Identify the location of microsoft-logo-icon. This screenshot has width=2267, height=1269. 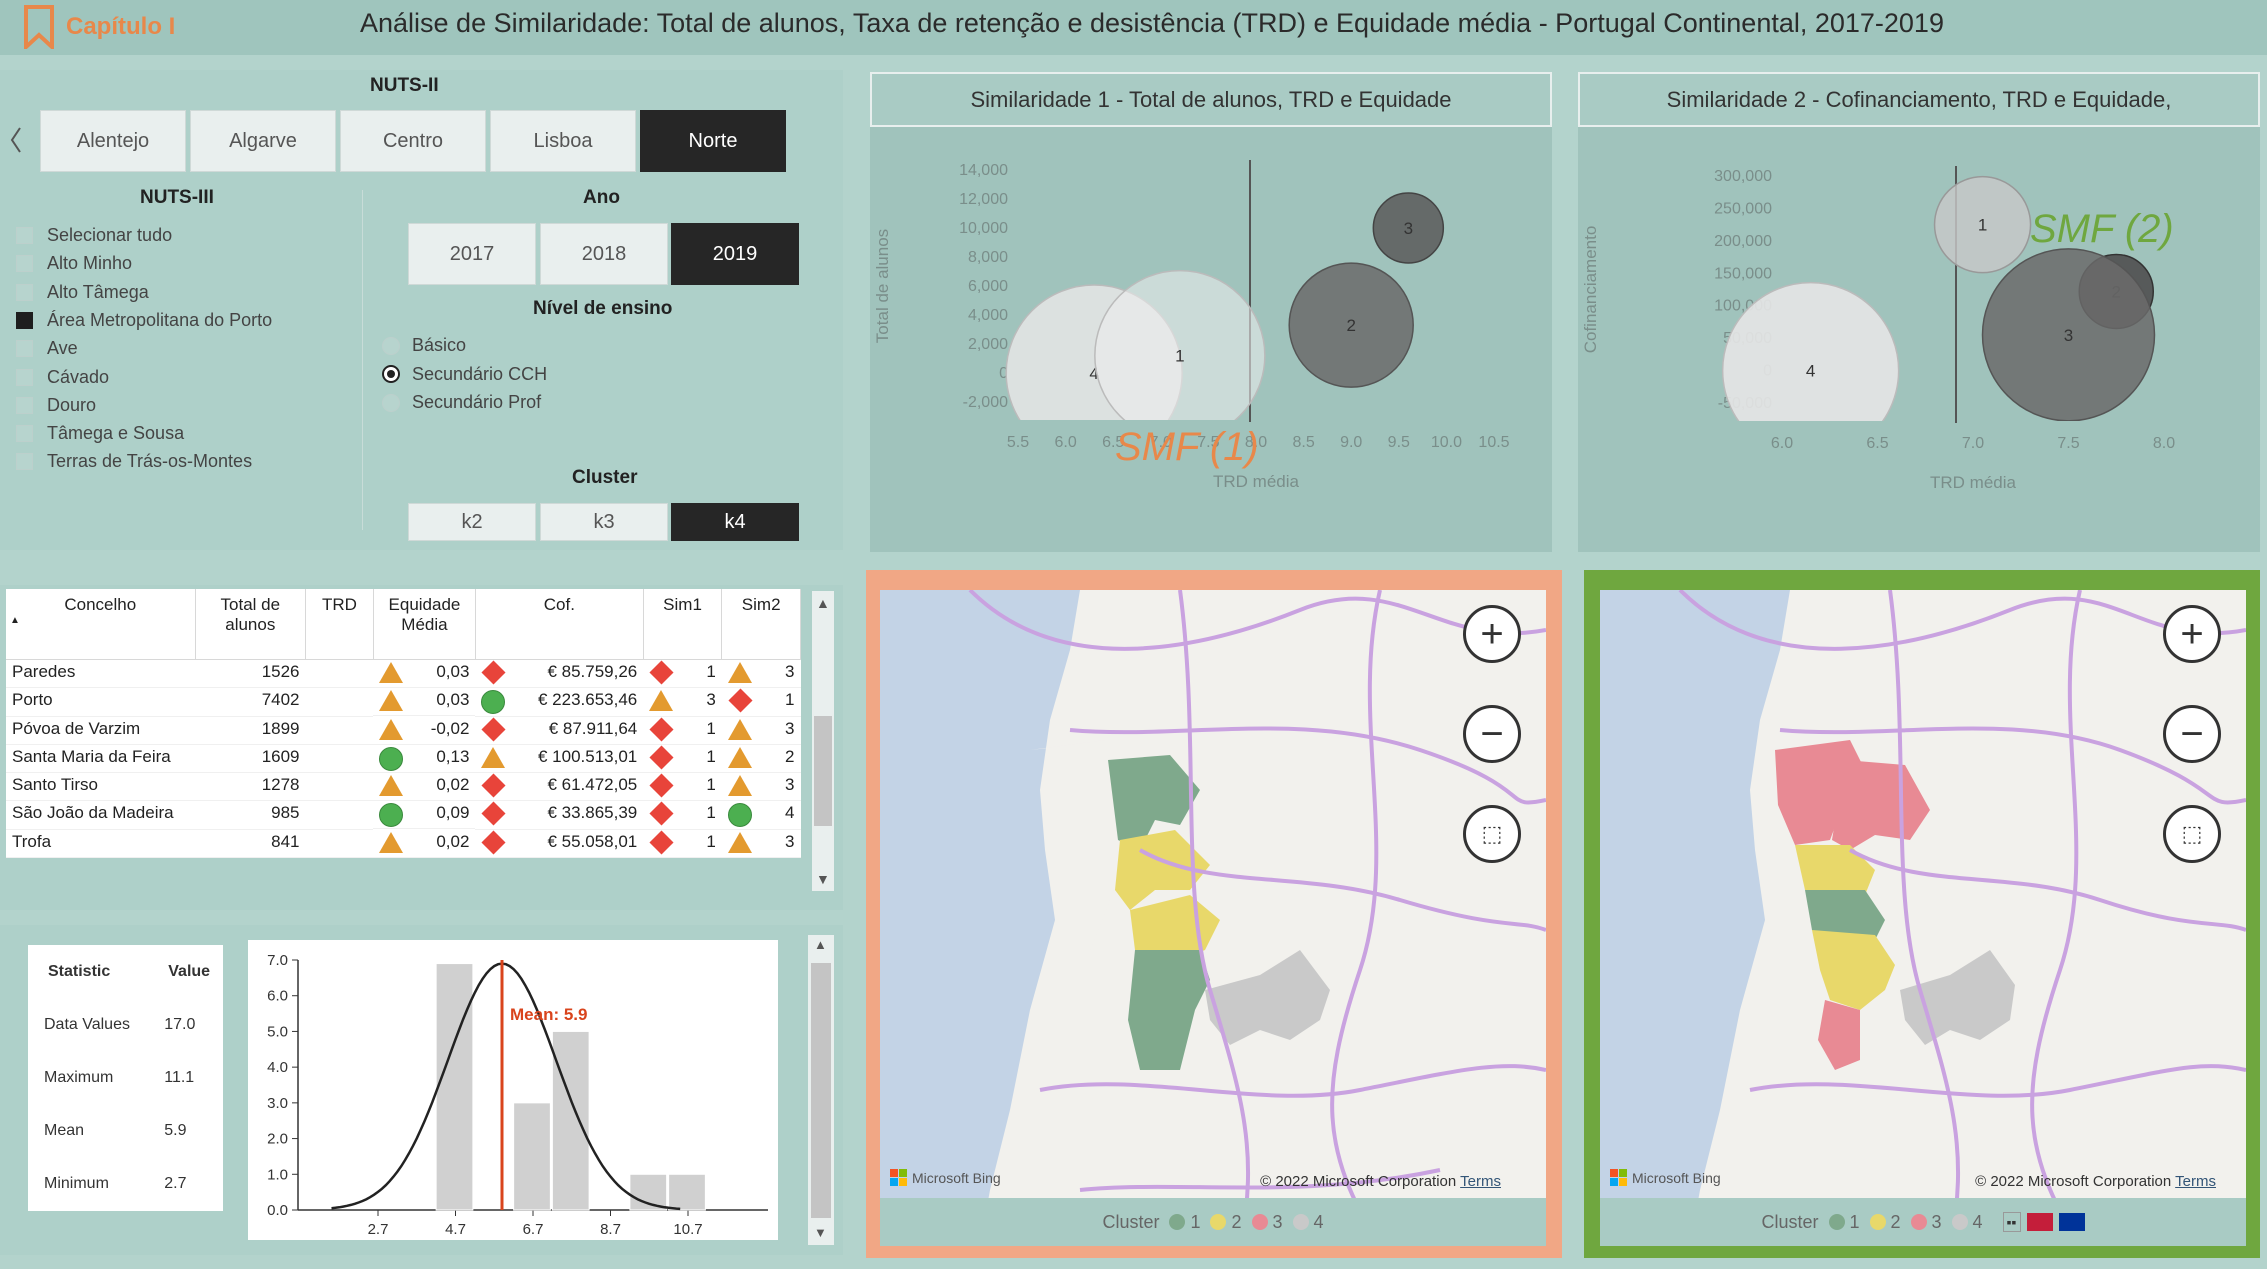
(1618, 1177).